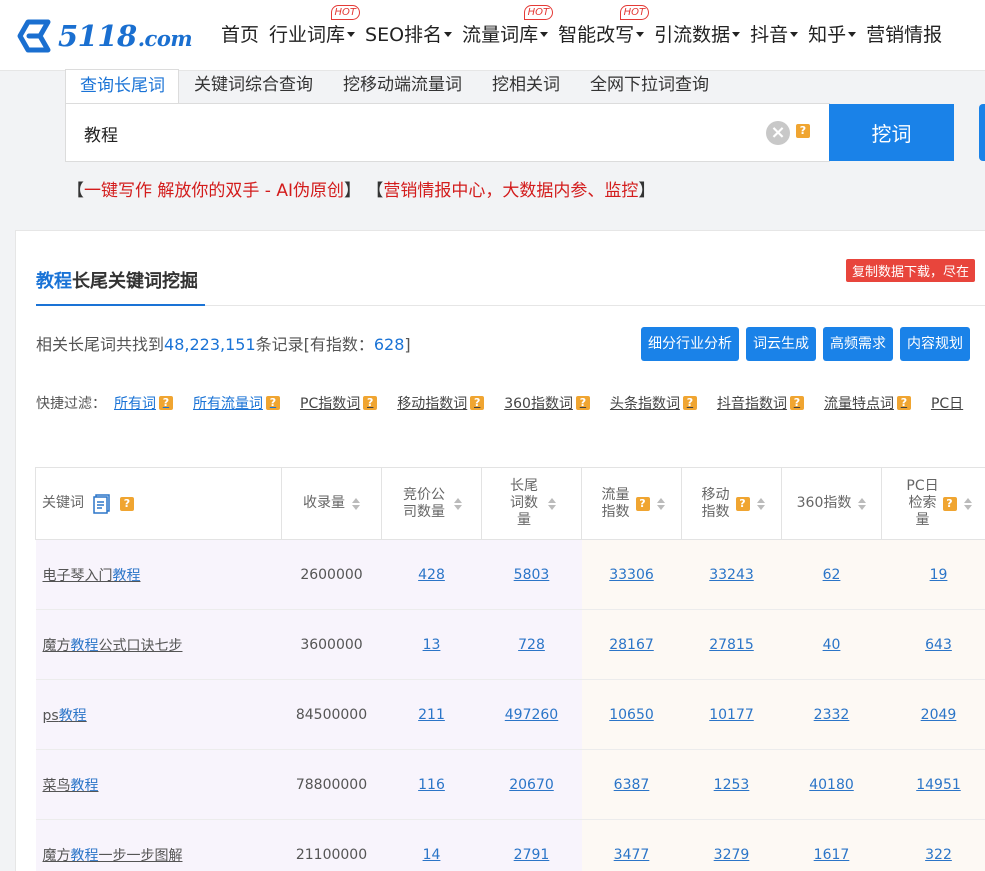  Describe the element at coordinates (531, 503) in the screenshot. I see `column-header-3: 长尾词数量` at that location.